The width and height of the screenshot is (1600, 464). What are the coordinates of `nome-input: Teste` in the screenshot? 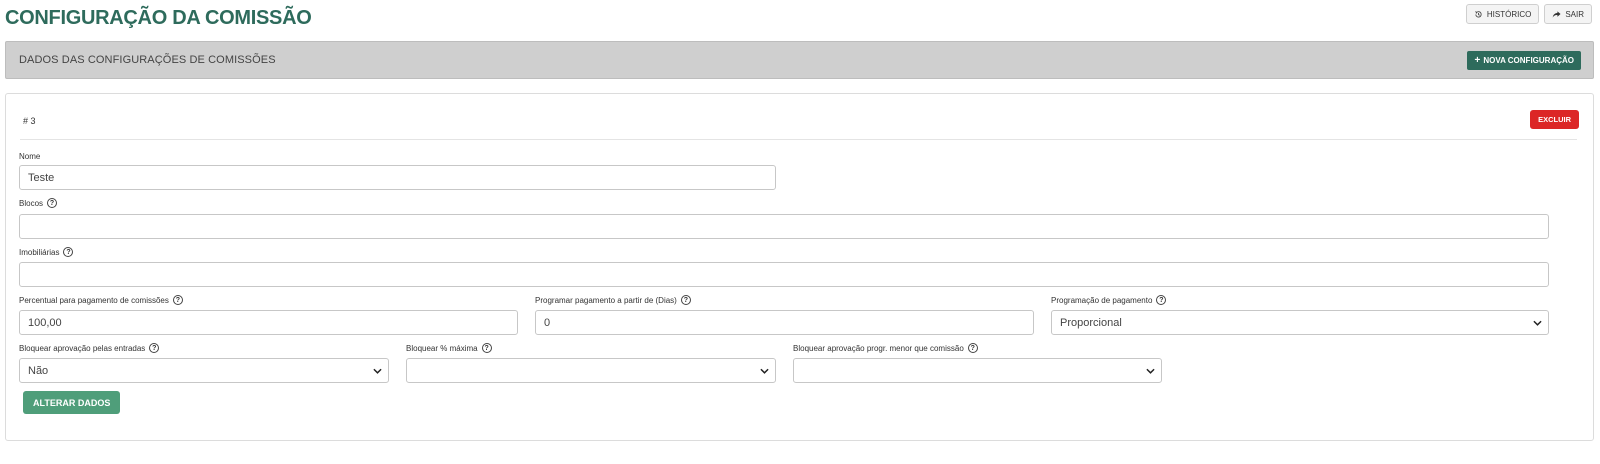 It's located at (397, 177).